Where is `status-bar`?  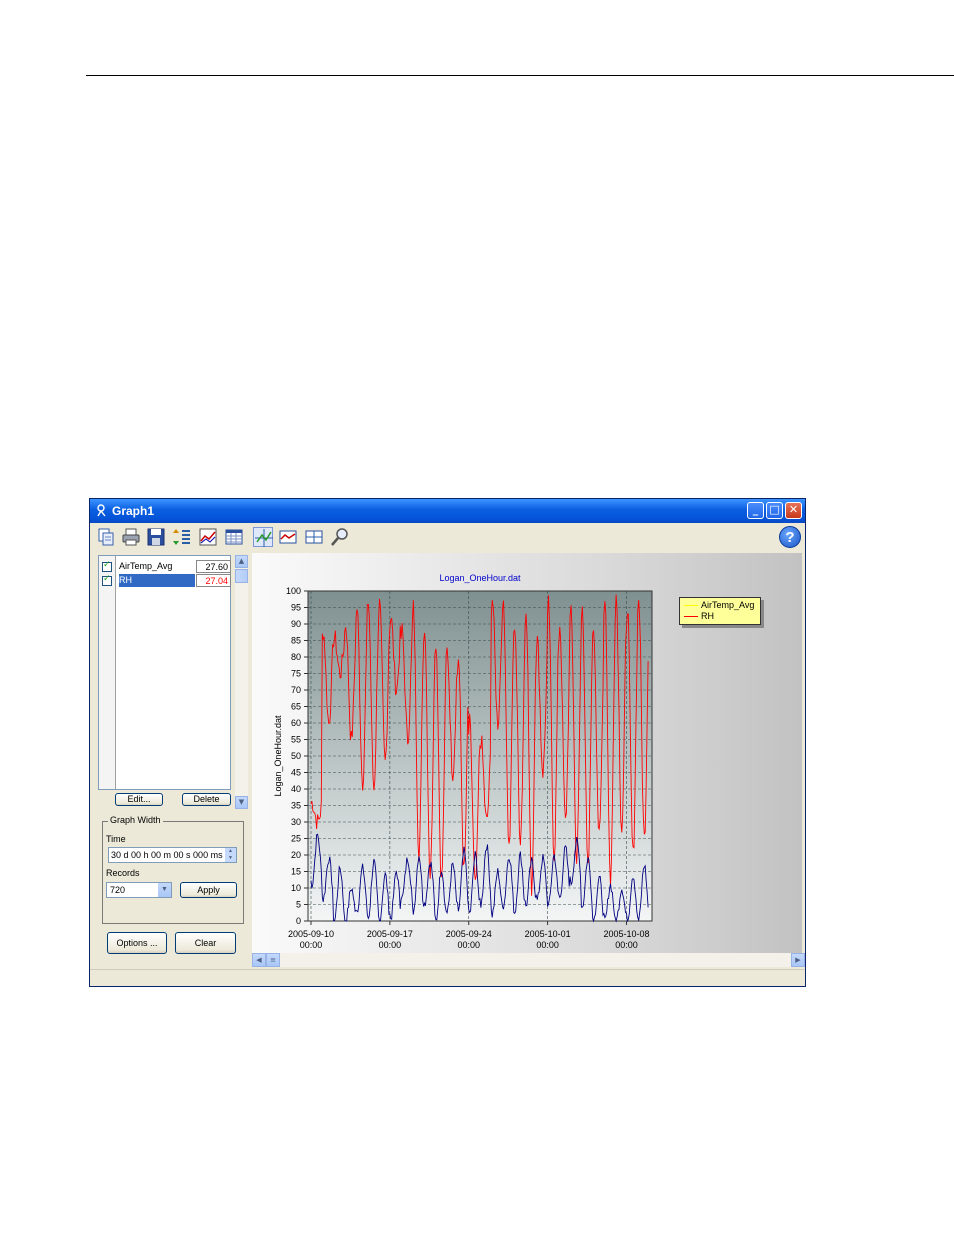 status-bar is located at coordinates (447, 977).